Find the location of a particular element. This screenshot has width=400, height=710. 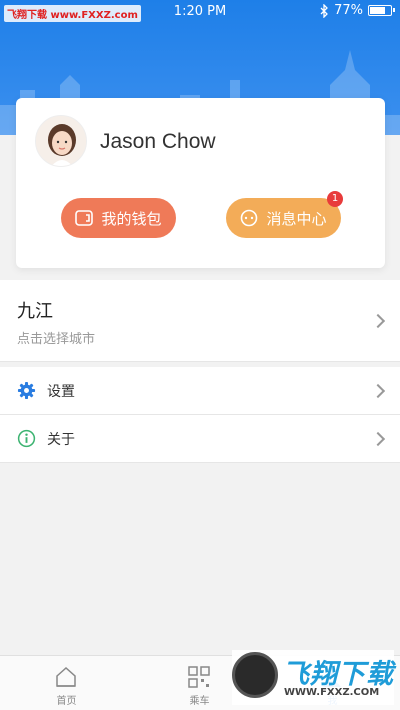

notification-badge: 1 is located at coordinates (335, 199).